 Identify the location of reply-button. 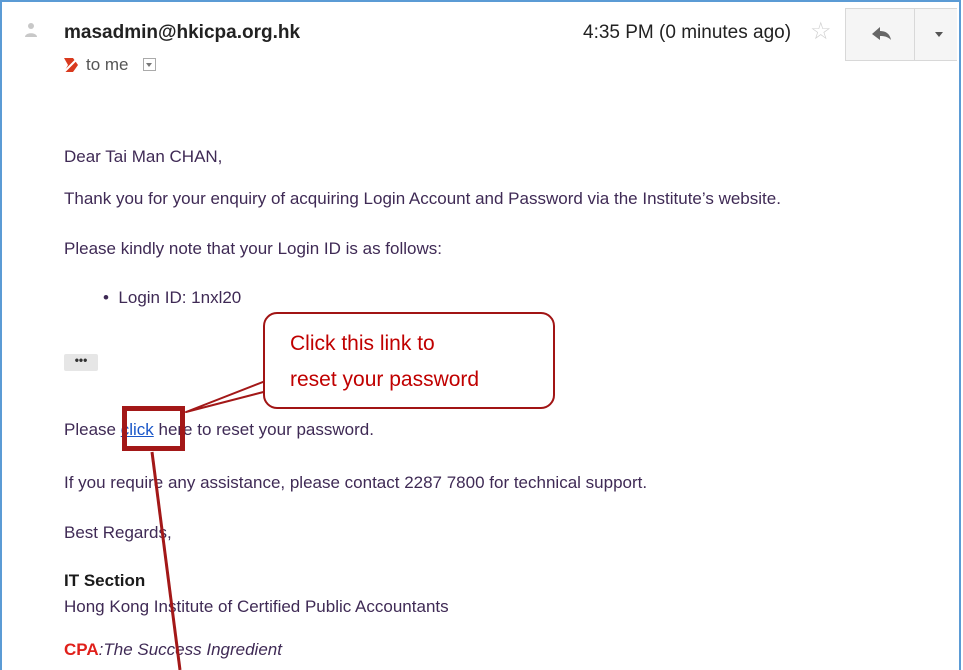
(880, 34).